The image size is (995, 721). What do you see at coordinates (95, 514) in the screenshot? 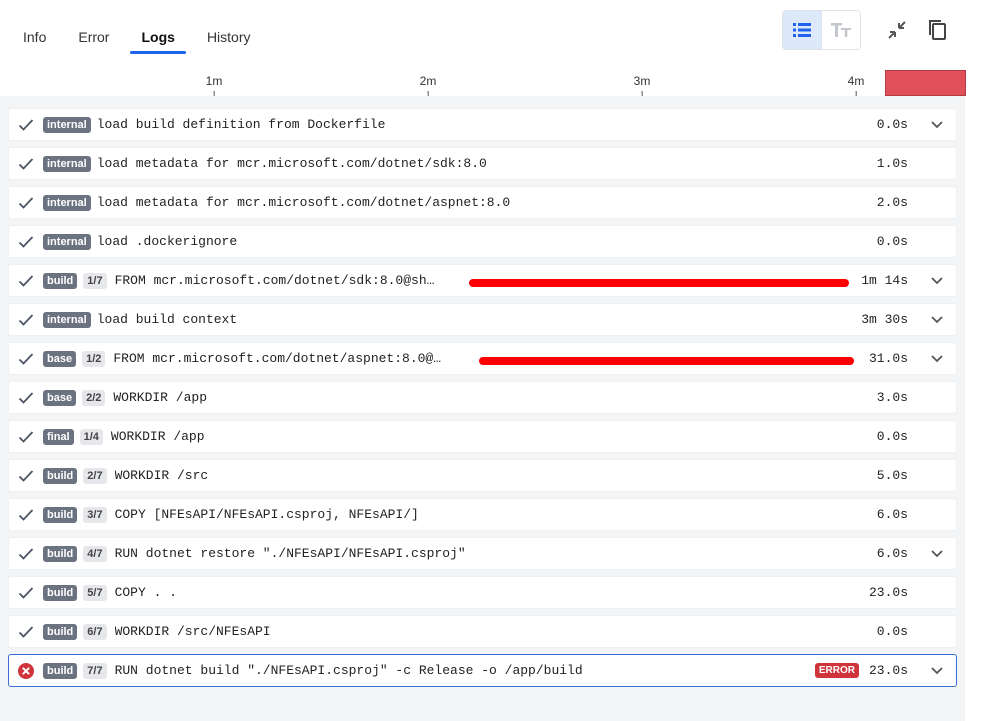
I see `step-counter: 3/7` at bounding box center [95, 514].